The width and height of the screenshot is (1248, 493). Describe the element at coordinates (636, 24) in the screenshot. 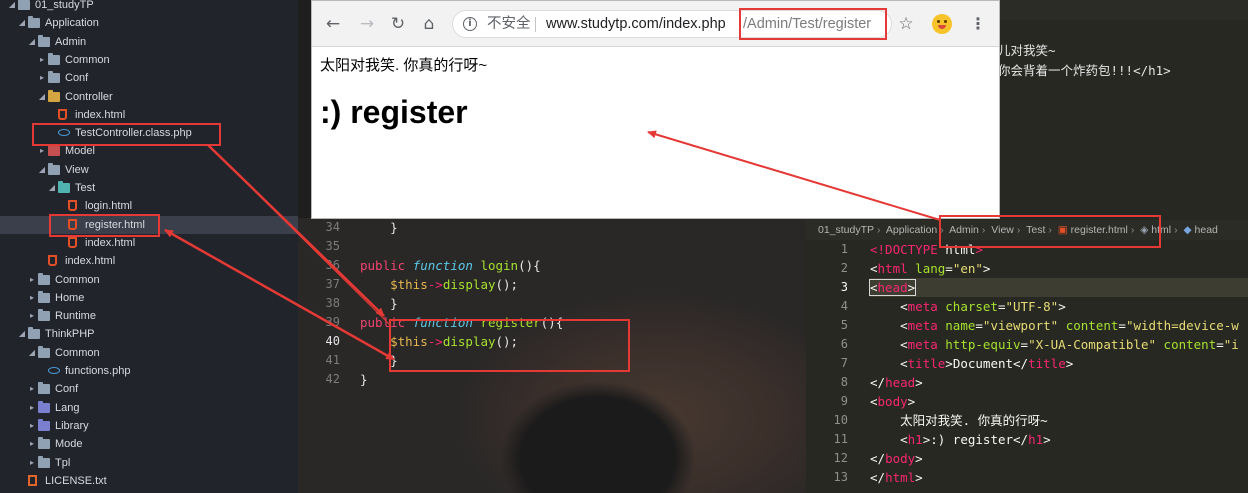

I see `url-host: www.studytp.com/index.php` at that location.